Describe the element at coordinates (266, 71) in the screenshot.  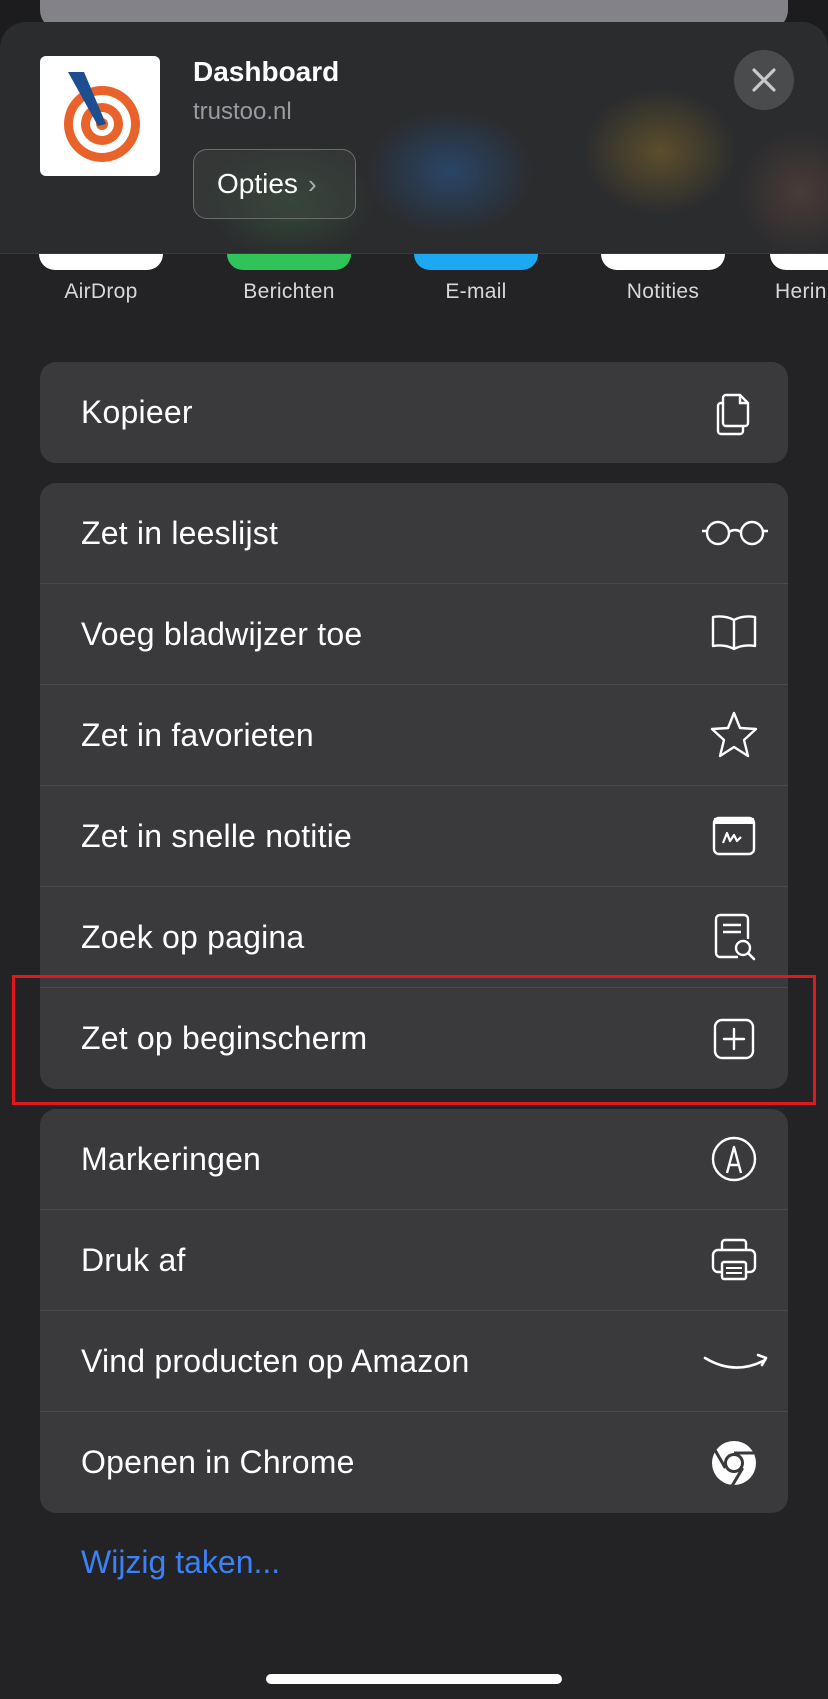
I see `page-title: Dashboard` at that location.